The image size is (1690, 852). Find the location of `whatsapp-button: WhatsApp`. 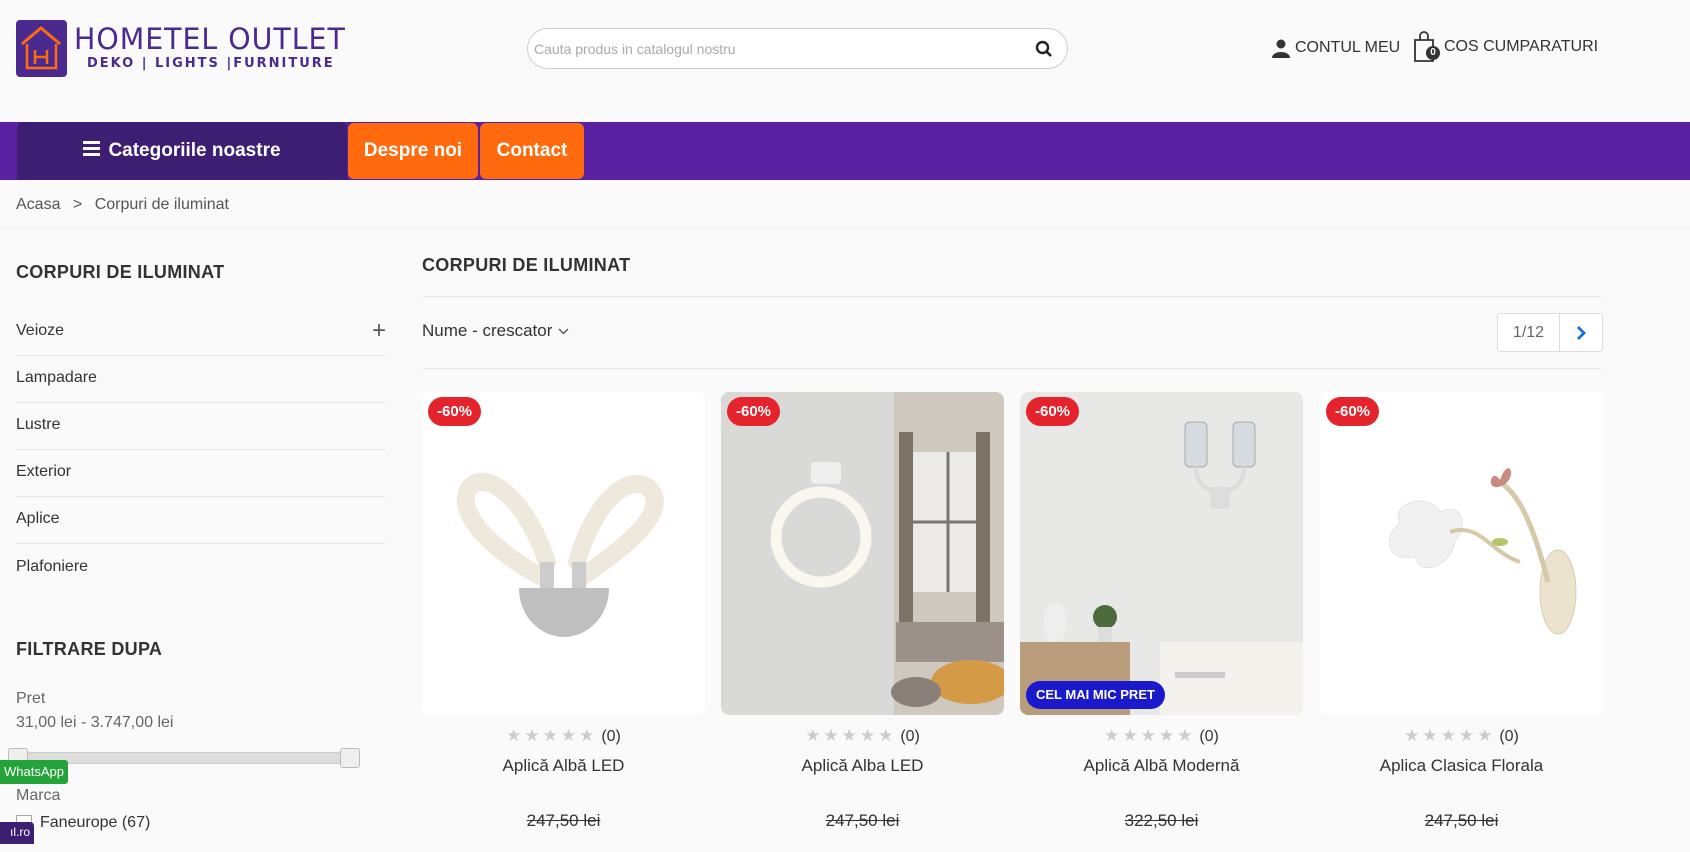

whatsapp-button: WhatsApp is located at coordinates (34, 772).